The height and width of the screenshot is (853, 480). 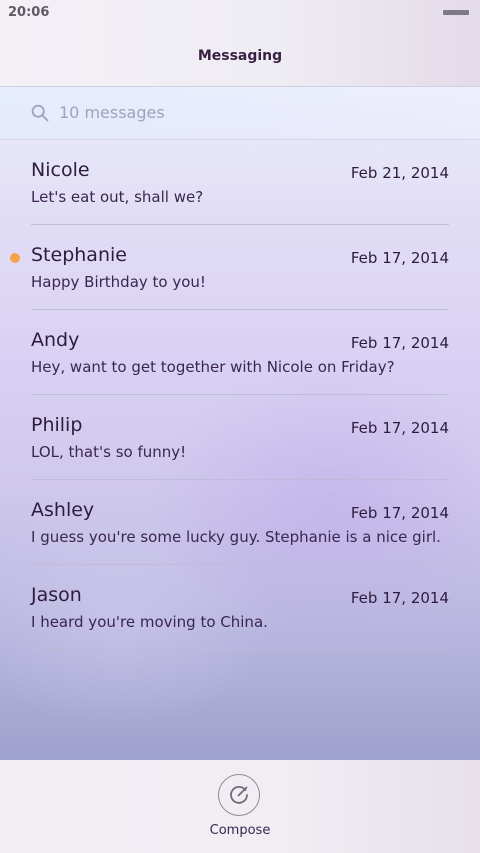 What do you see at coordinates (239, 795) in the screenshot?
I see `compose-icon` at bounding box center [239, 795].